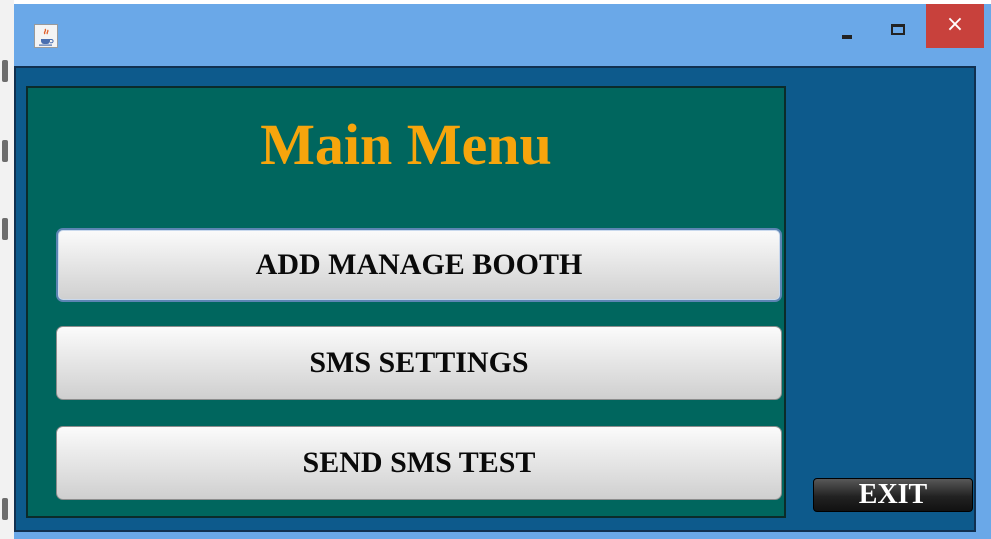 The width and height of the screenshot is (991, 539). I want to click on close-button: ×, so click(955, 26).